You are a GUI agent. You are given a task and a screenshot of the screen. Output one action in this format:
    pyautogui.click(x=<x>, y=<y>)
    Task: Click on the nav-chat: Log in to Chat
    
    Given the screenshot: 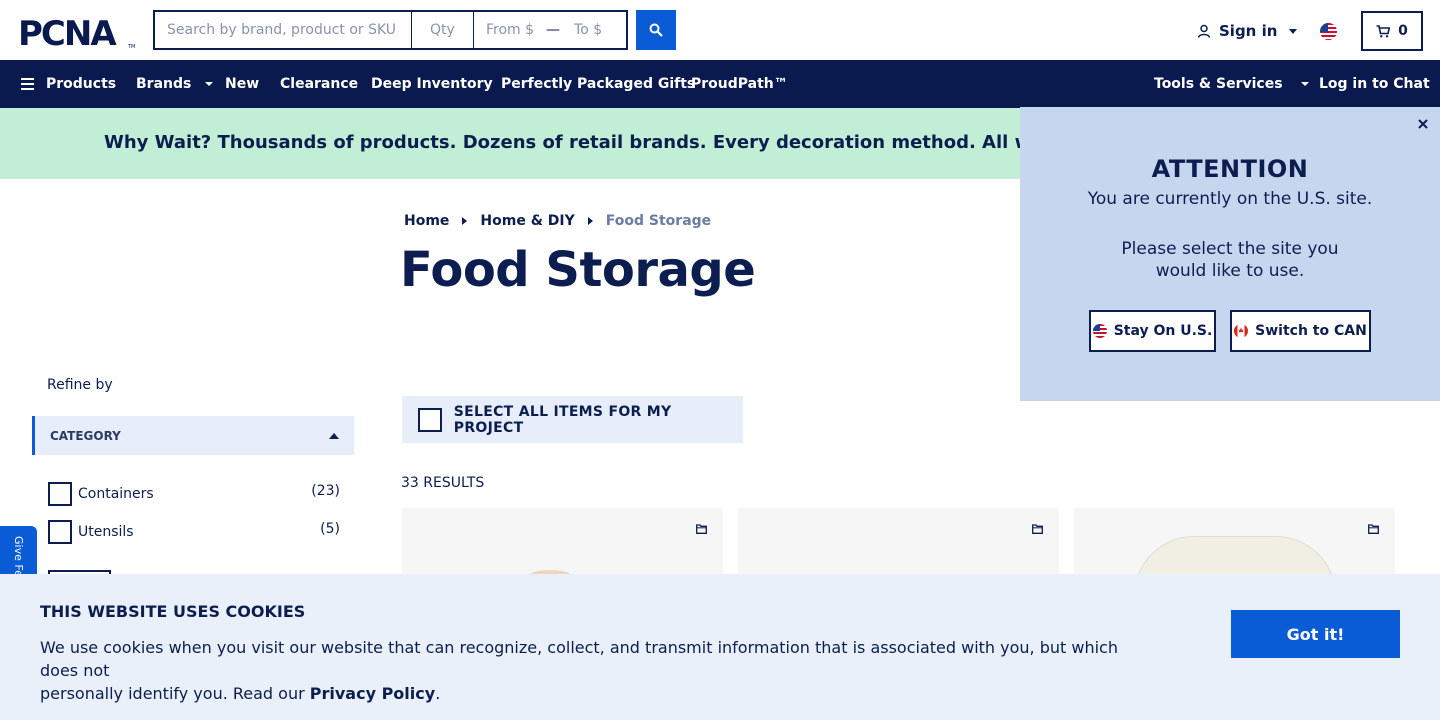 What is the action you would take?
    pyautogui.click(x=1374, y=84)
    